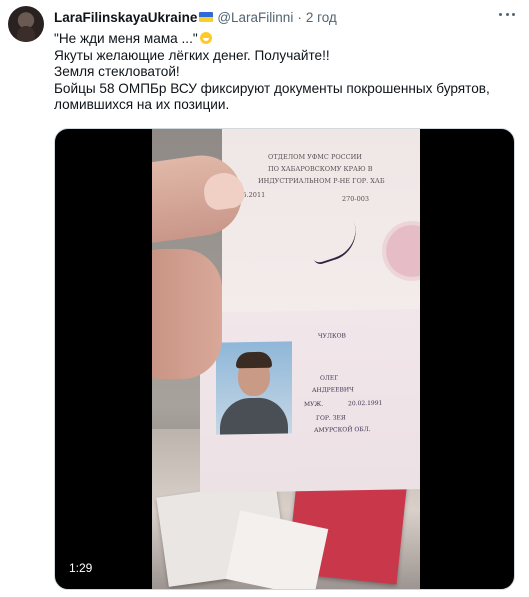 This screenshot has height=597, width=529. I want to click on sex: МУЖ., so click(314, 404).